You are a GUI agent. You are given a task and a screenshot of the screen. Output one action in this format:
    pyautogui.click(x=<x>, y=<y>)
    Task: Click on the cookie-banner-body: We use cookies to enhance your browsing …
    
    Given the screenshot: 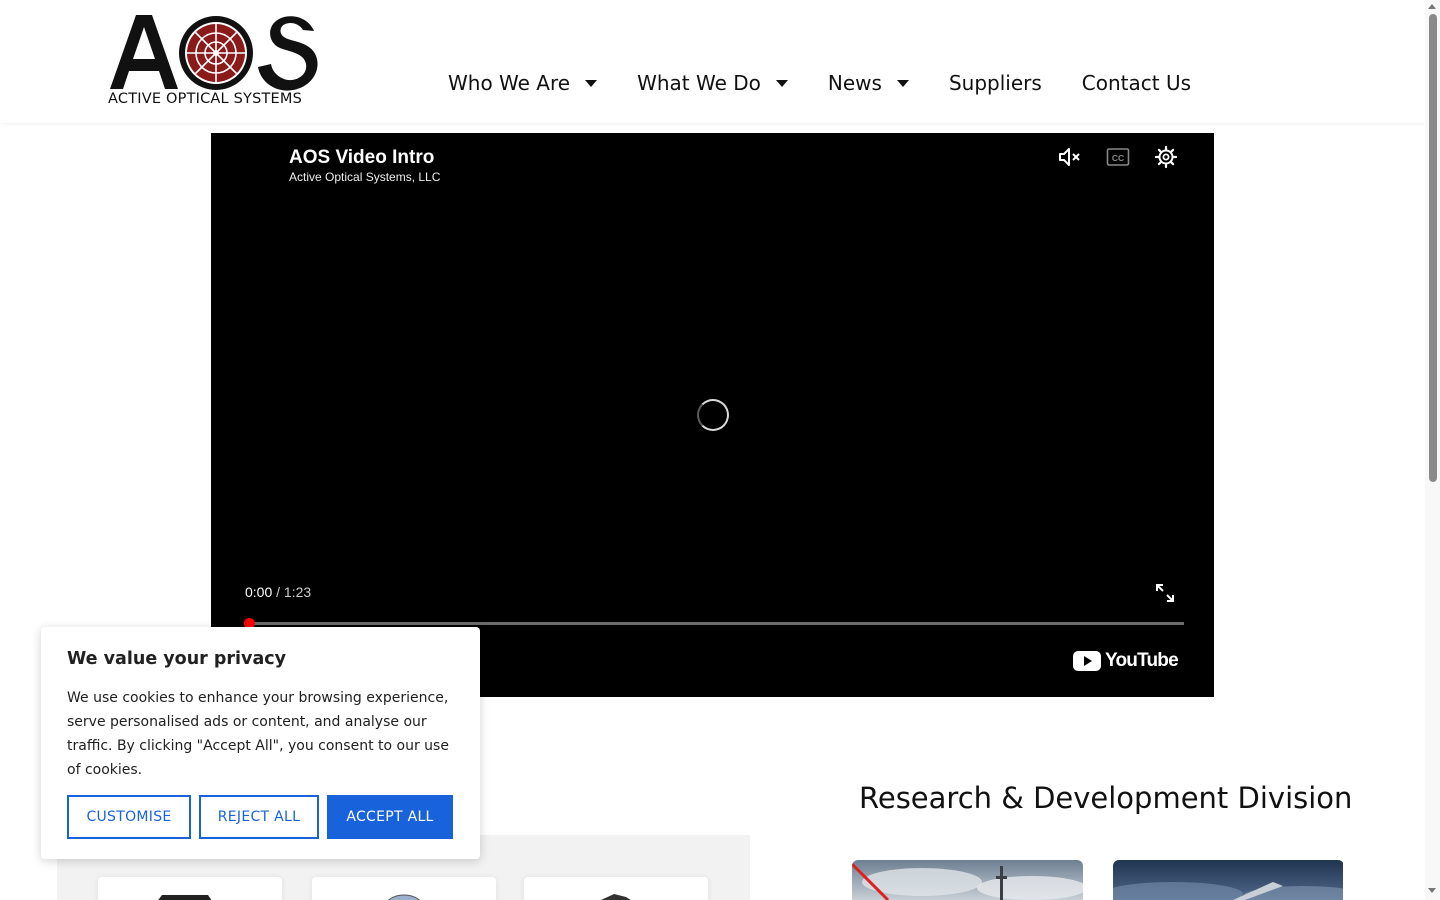 What is the action you would take?
    pyautogui.click(x=258, y=734)
    